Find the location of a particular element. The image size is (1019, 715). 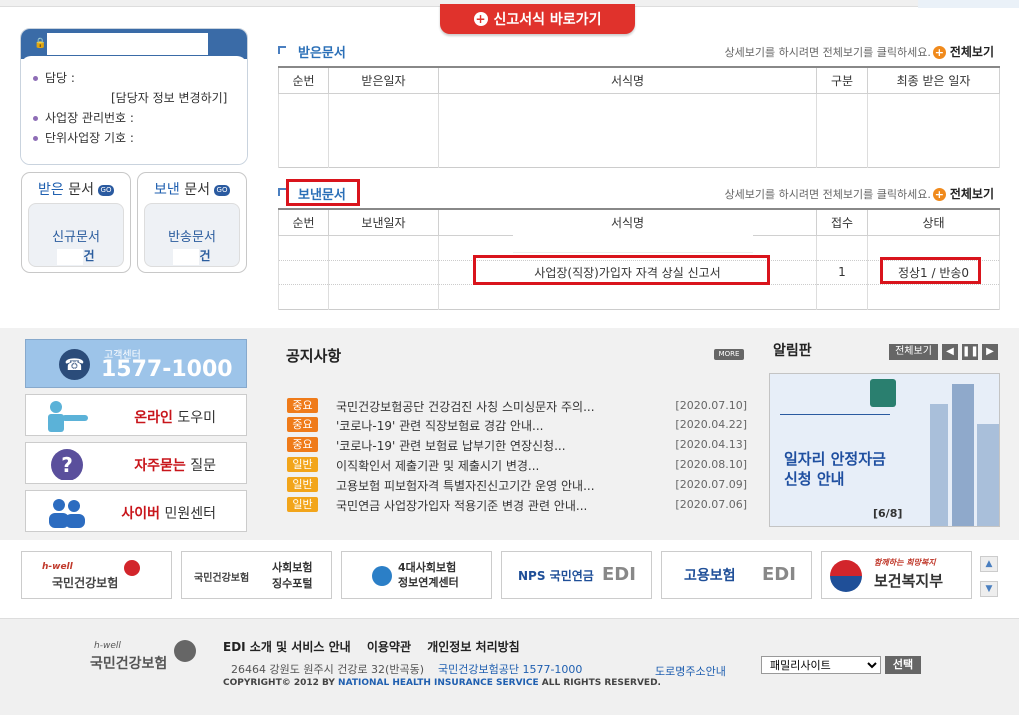

notice-item: 일반 이직확인서 제출기관 및 제출시기 변경... [2020.08.10] is located at coordinates (517, 465).